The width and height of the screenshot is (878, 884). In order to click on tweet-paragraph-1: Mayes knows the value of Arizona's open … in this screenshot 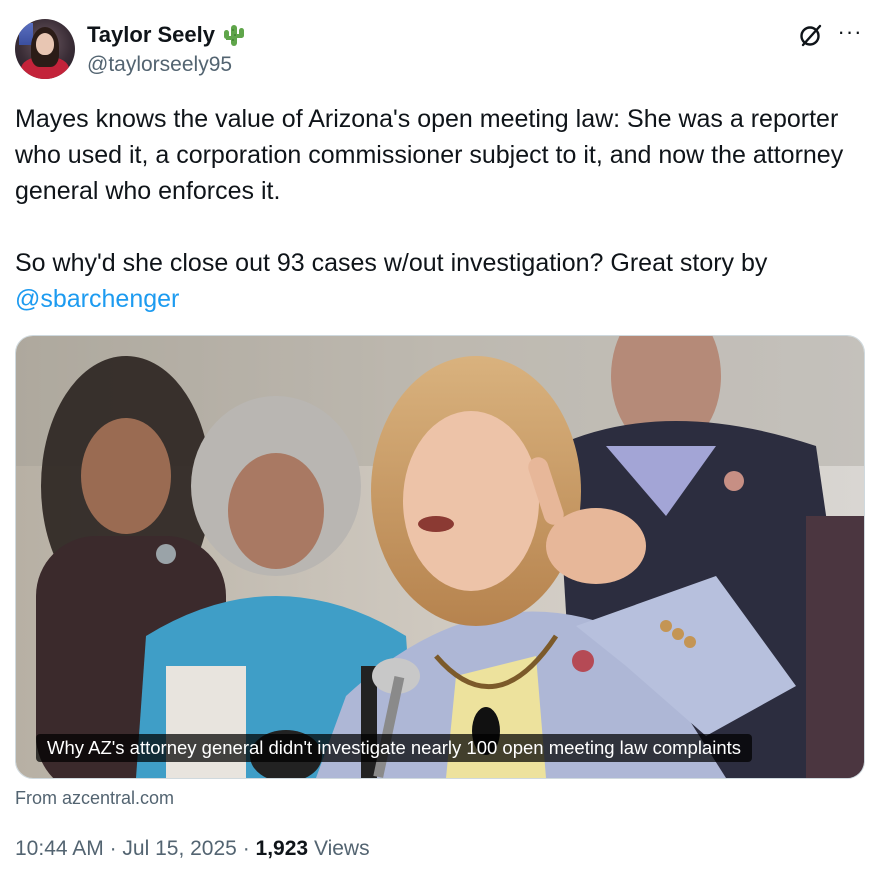, I will do `click(429, 155)`.